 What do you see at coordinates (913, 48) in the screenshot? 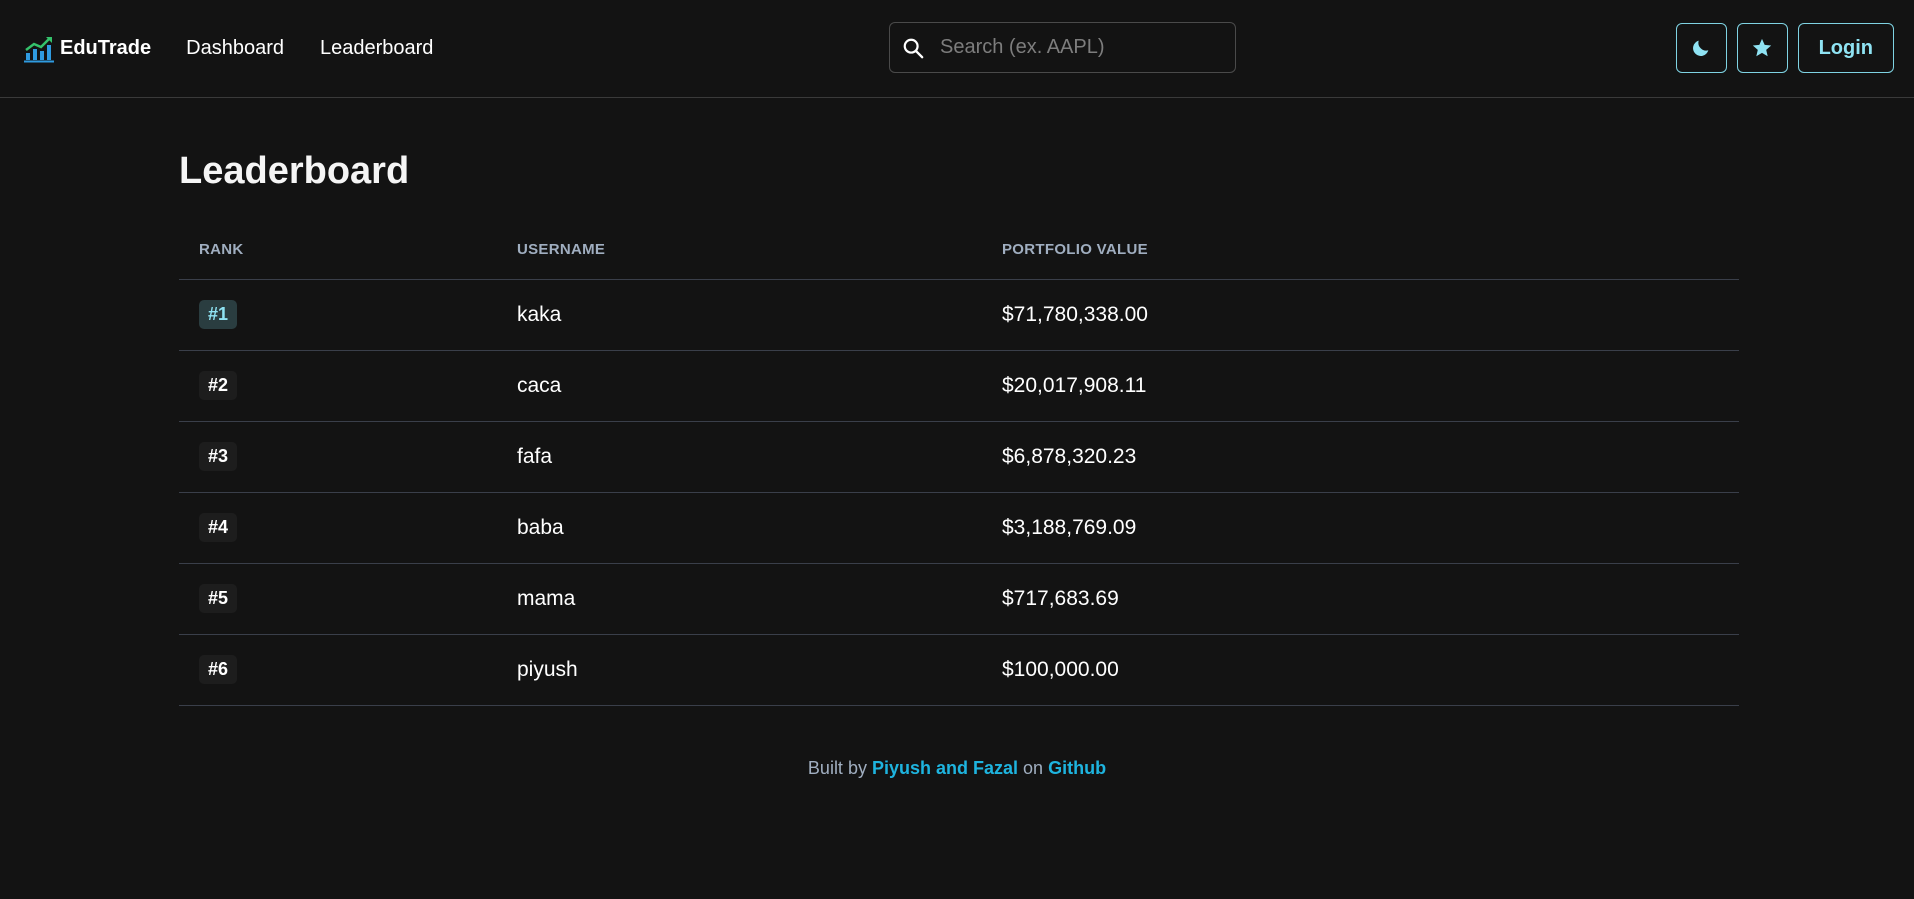
I see `search-icon` at bounding box center [913, 48].